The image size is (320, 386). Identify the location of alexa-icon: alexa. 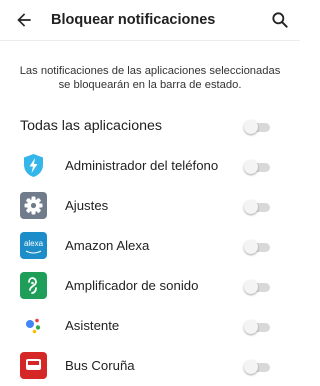
(33, 245).